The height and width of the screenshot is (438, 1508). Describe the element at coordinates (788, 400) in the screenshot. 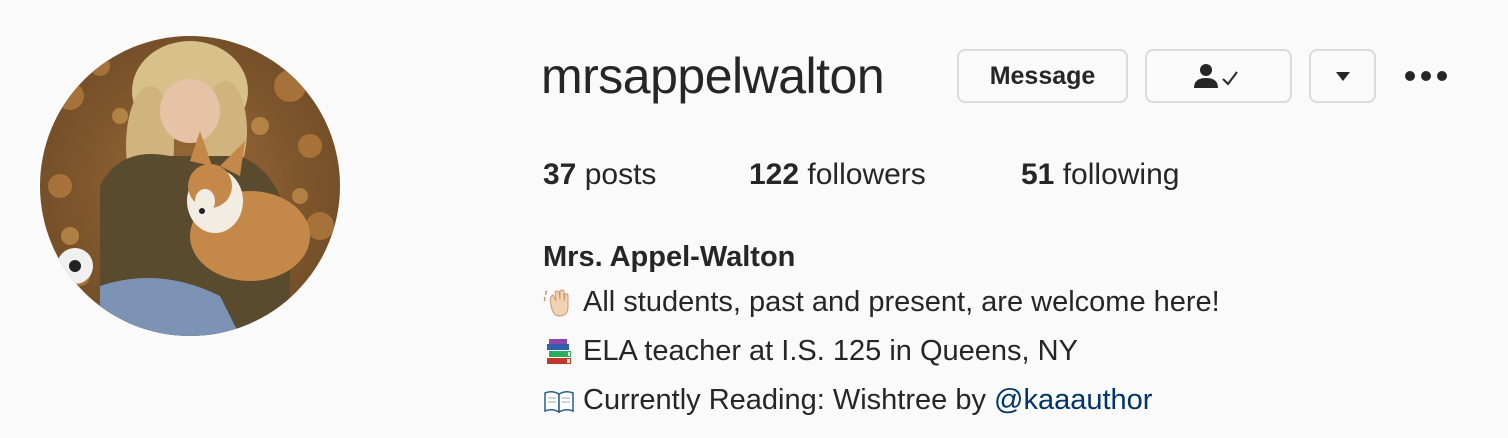

I see `bio-text-prefix: Currently Reading: Wishtree by` at that location.